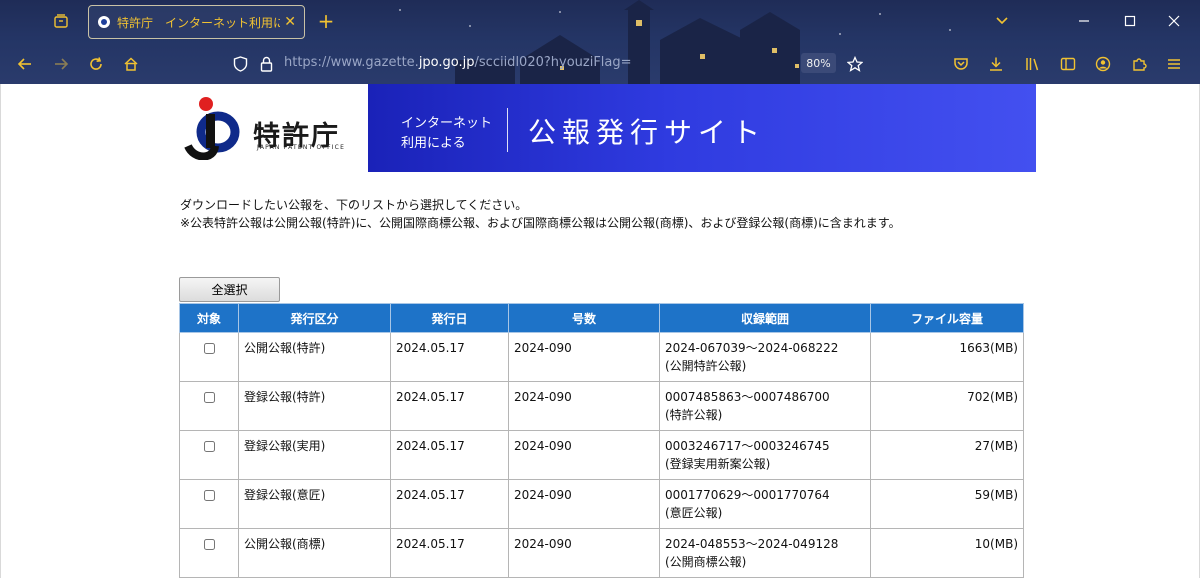 The height and width of the screenshot is (578, 1200). I want to click on tracking-protection-shield-icon, so click(240, 64).